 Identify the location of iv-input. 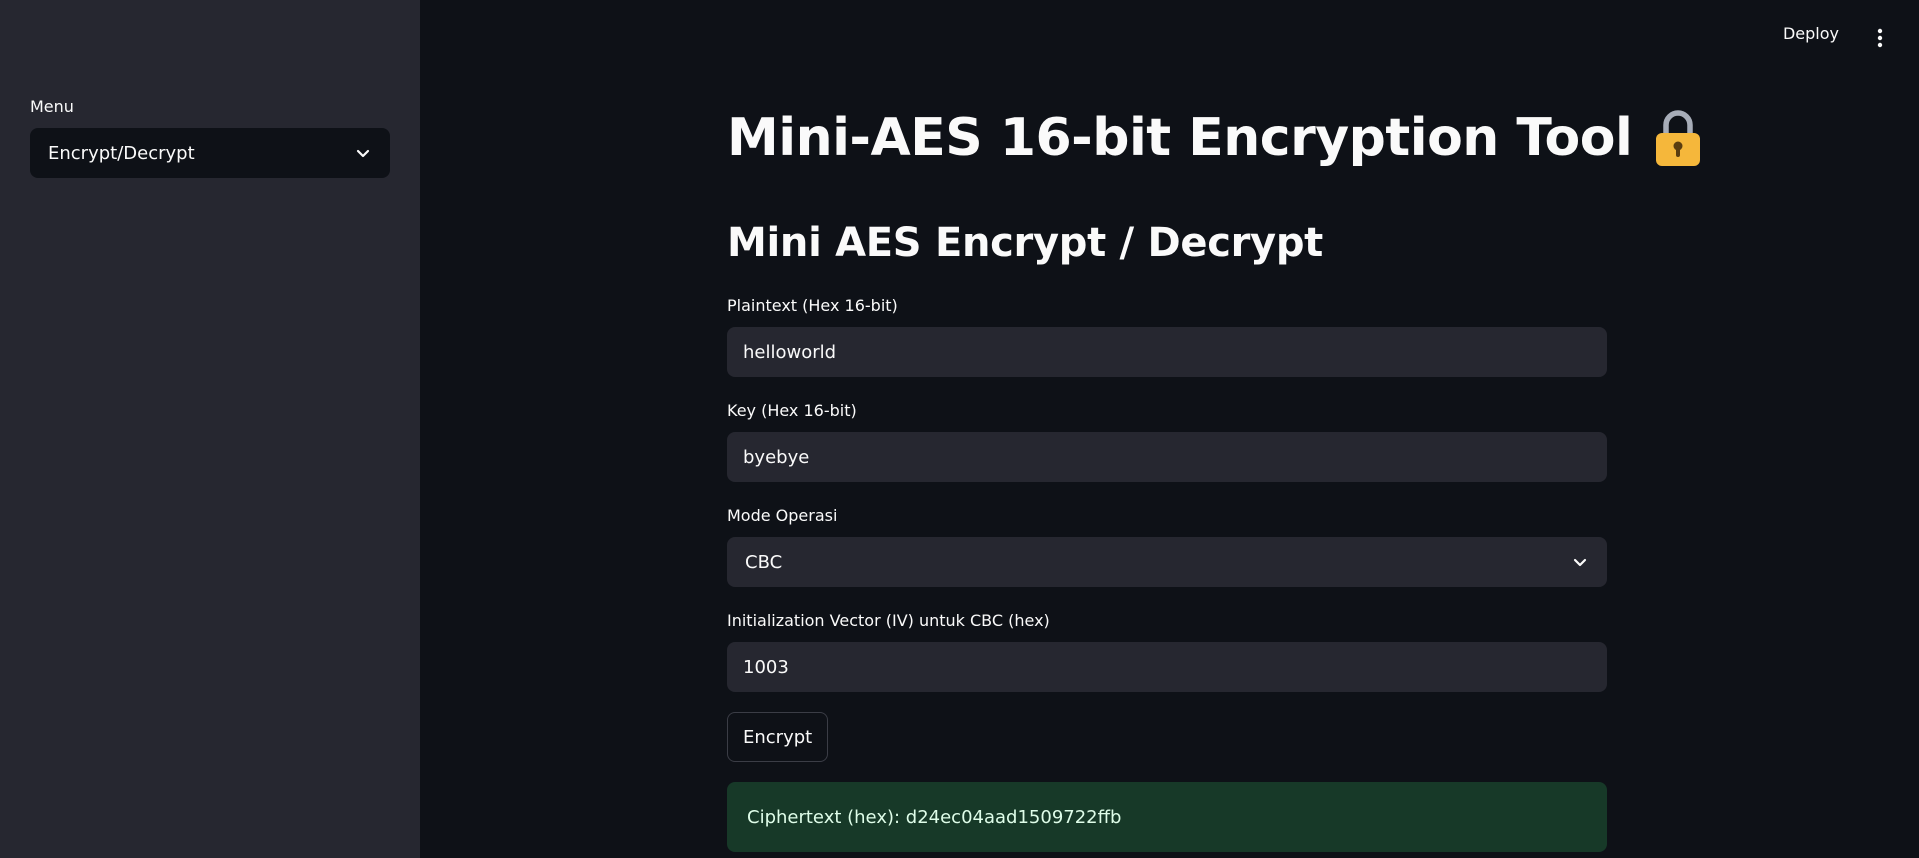
(1167, 667).